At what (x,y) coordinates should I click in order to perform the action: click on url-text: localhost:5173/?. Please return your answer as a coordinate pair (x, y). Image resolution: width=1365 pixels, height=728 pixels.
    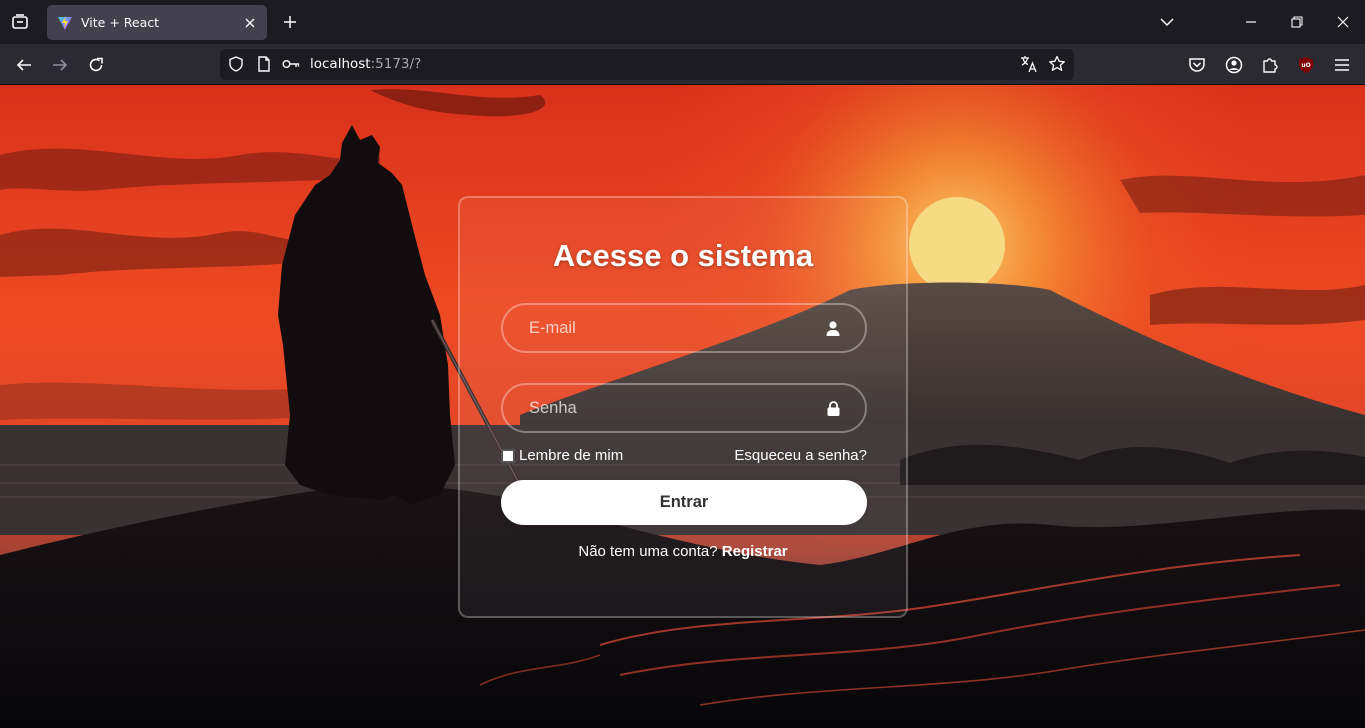
    Looking at the image, I should click on (365, 64).